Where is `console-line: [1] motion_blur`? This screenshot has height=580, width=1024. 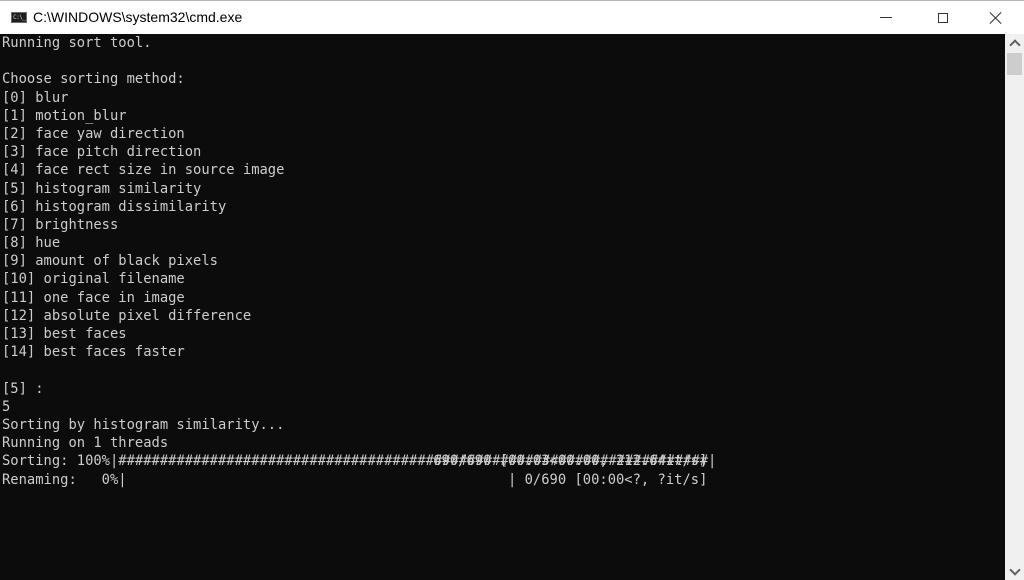 console-line: [1] motion_blur is located at coordinates (64, 115).